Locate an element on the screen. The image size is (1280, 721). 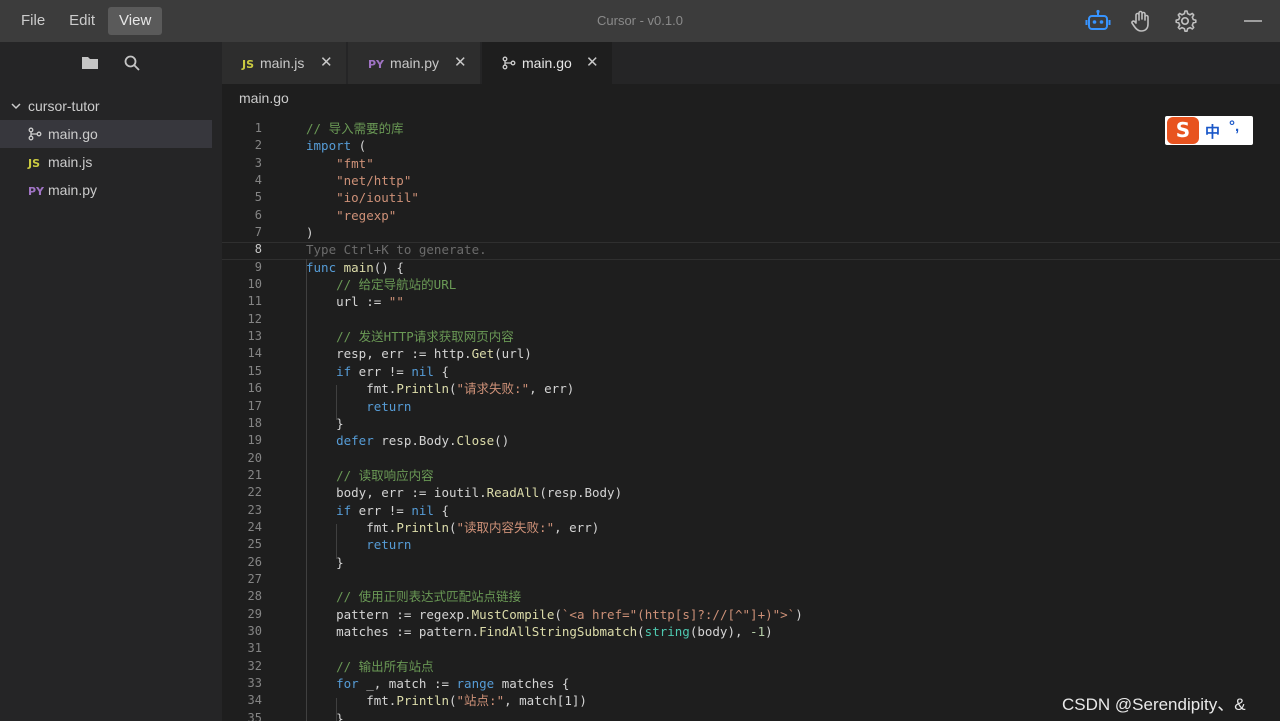
robot-icon is located at coordinates (1098, 21).